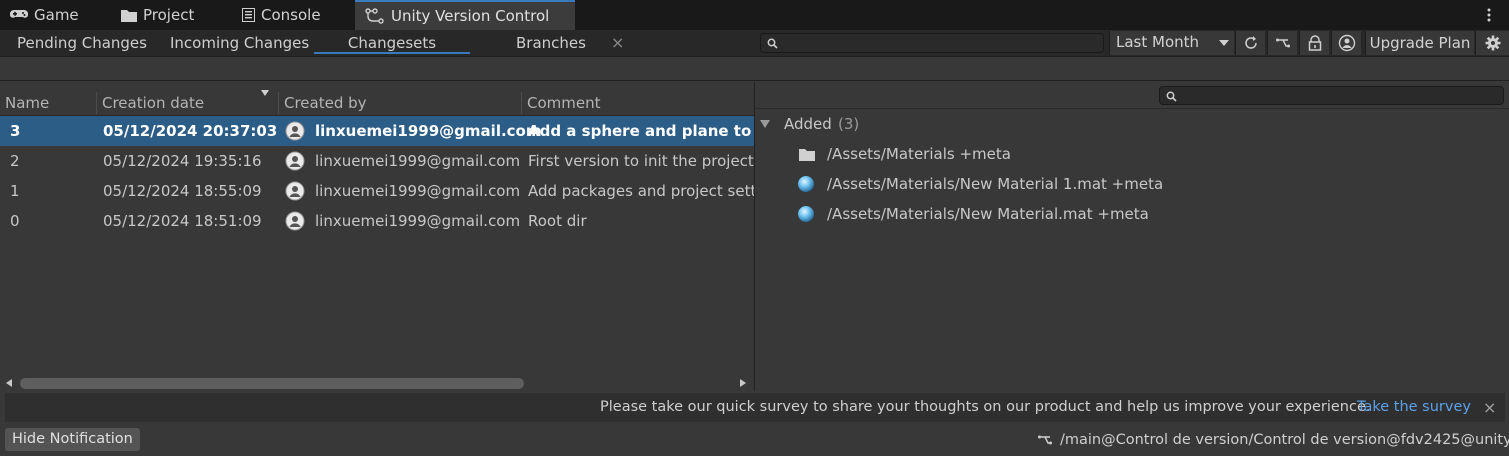 This screenshot has width=1509, height=456. What do you see at coordinates (248, 15) in the screenshot?
I see `console-icon` at bounding box center [248, 15].